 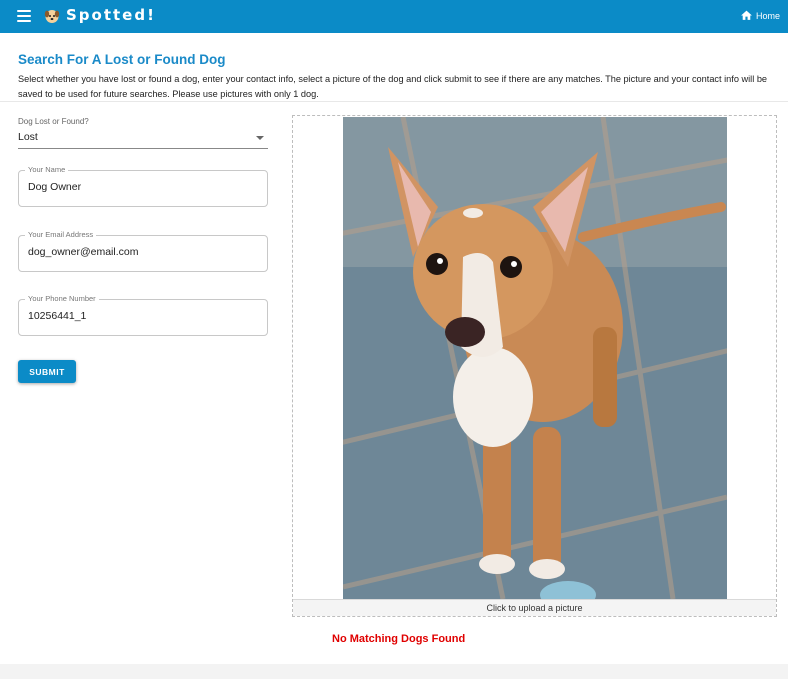 What do you see at coordinates (24, 16) in the screenshot?
I see `menu-icon` at bounding box center [24, 16].